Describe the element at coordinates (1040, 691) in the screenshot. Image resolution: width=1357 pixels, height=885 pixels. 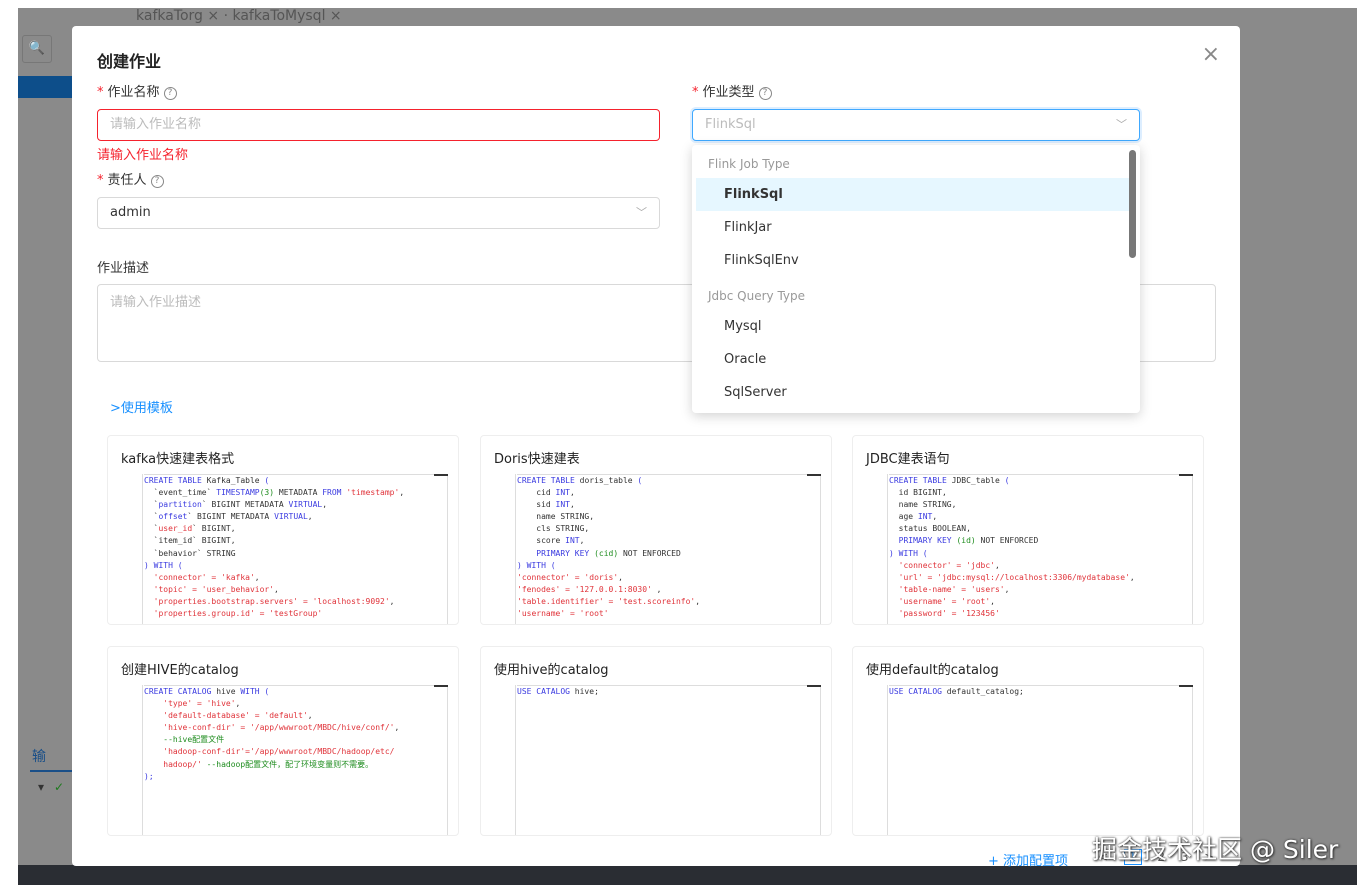
I see `code-line: USE CATALOG default_catalog;` at that location.